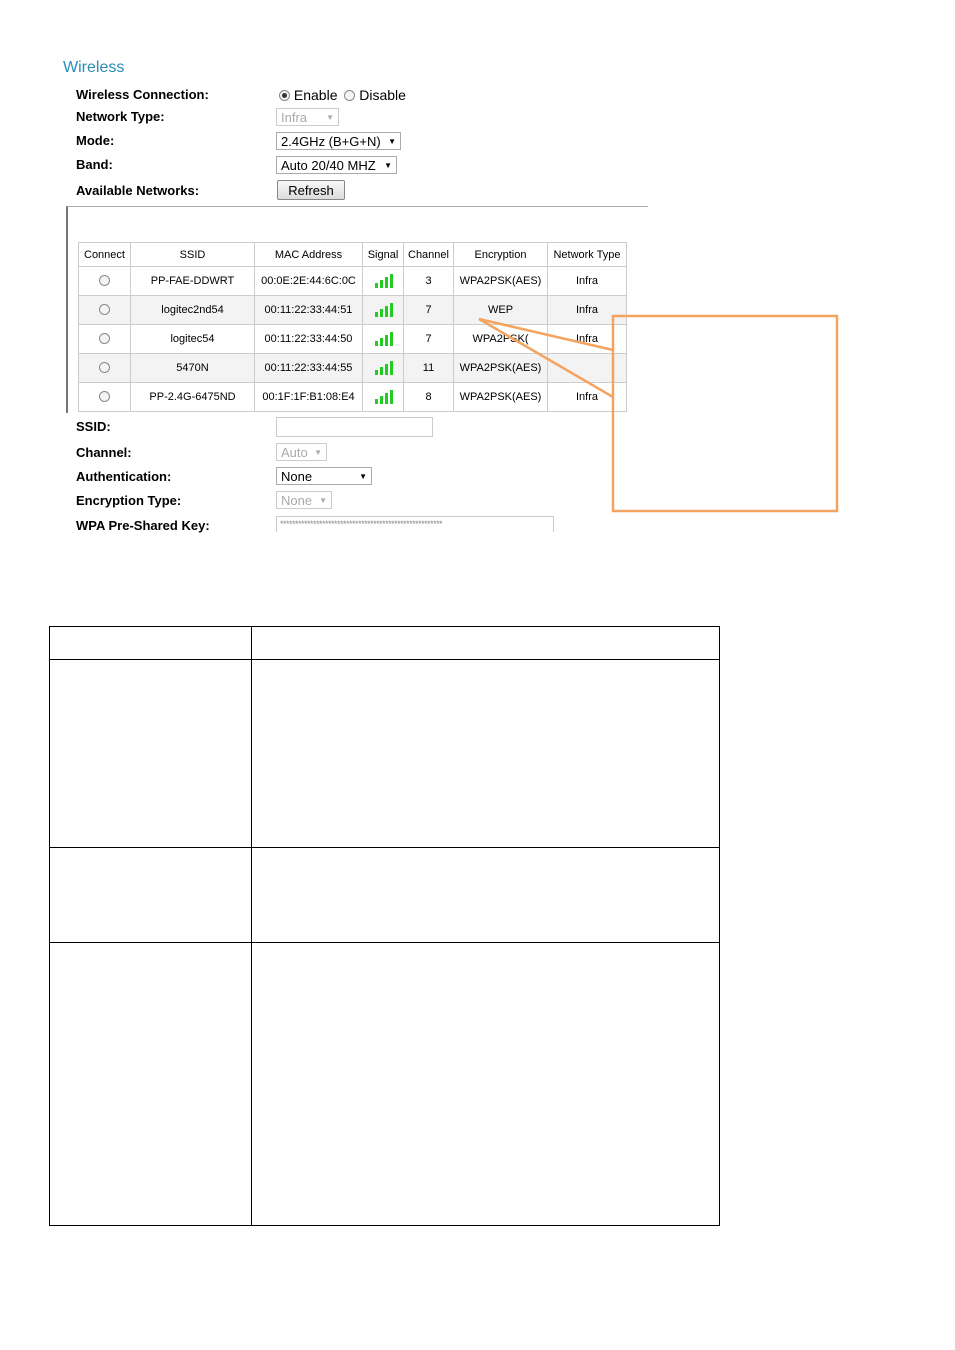 This screenshot has width=955, height=1350. Describe the element at coordinates (546, 358) in the screenshot. I see `callout-pointer` at that location.